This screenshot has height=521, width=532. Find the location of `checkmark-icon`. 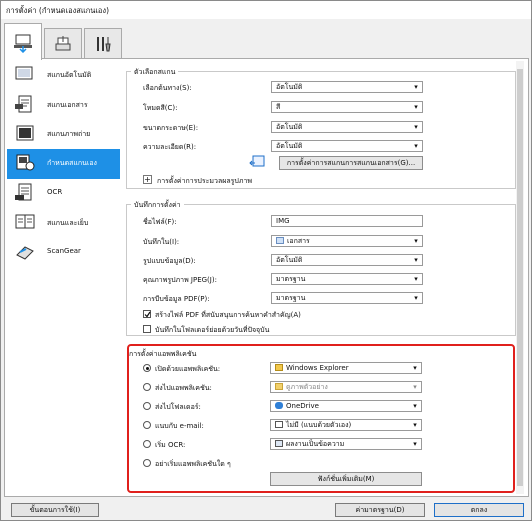

checkmark-icon is located at coordinates (147, 314).